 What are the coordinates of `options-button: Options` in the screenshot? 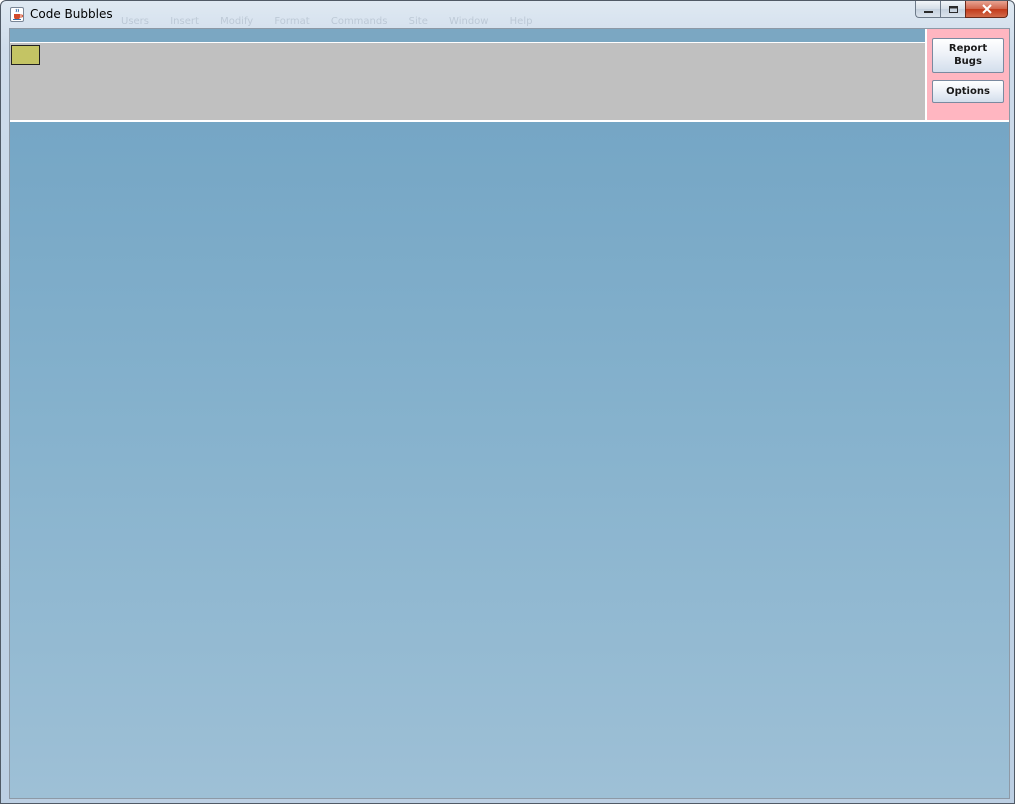 It's located at (968, 91).